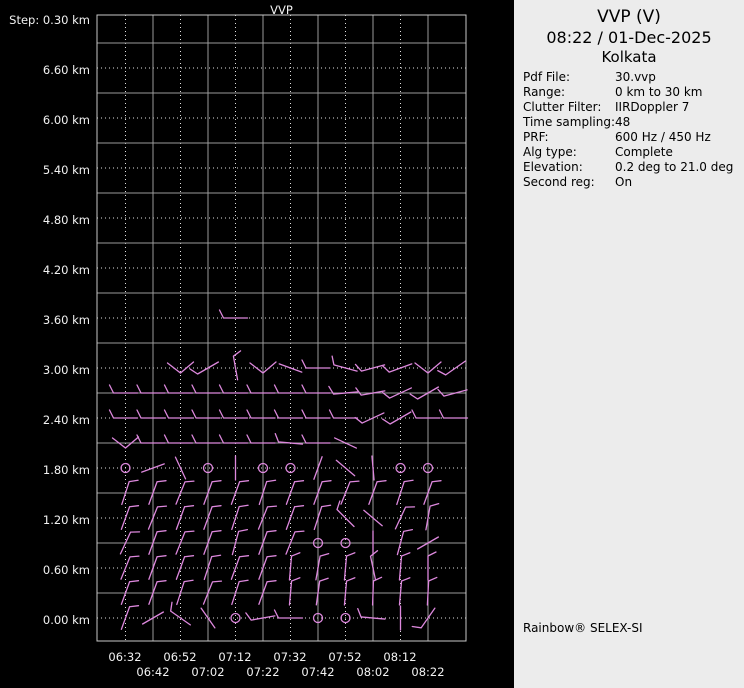 This screenshot has height=688, width=744. What do you see at coordinates (547, 77) in the screenshot?
I see `field-label: Pdf File:` at bounding box center [547, 77].